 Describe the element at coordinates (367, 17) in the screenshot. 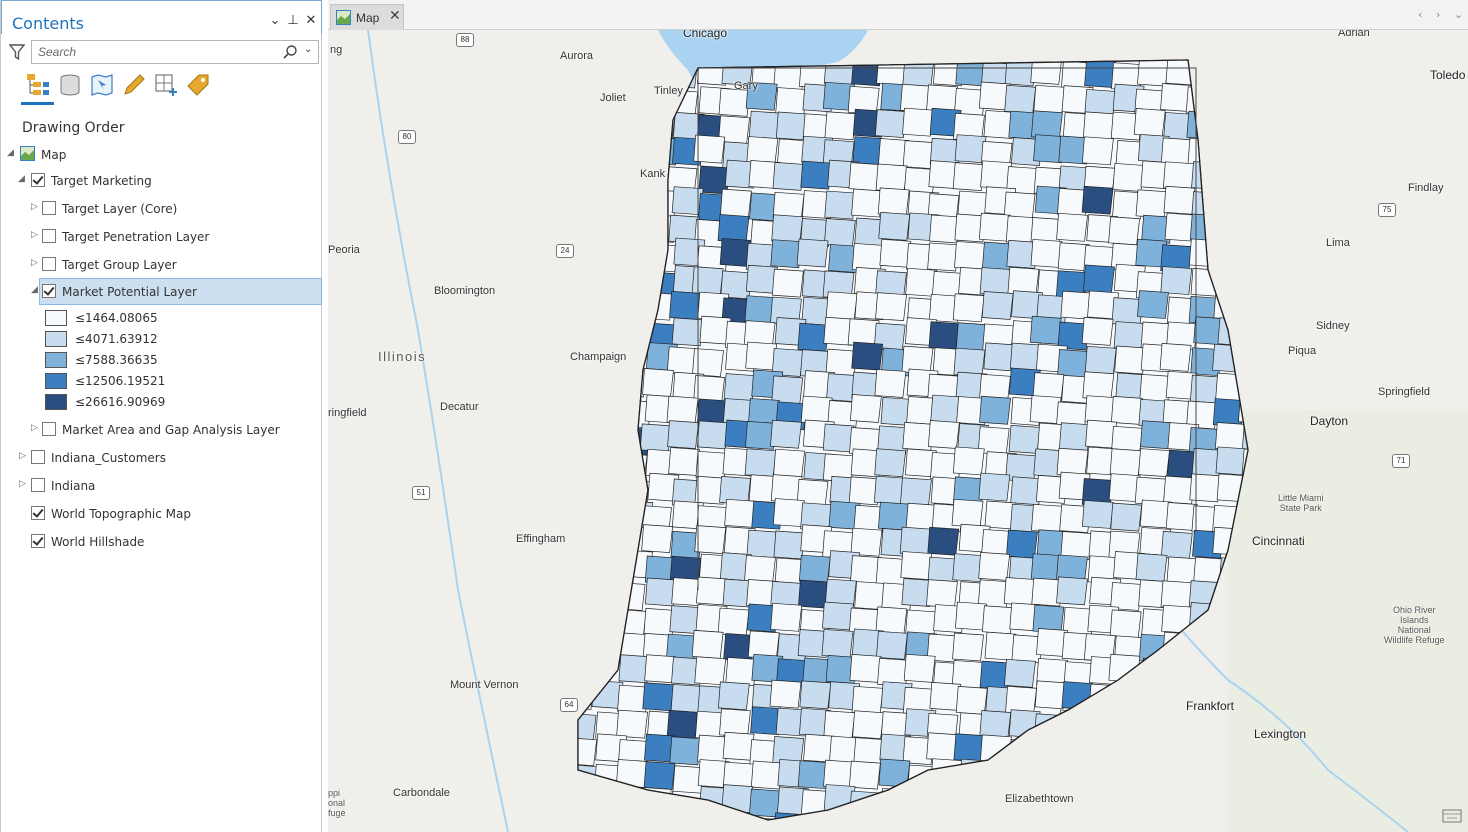

I see `tab-map: Map ✕` at that location.